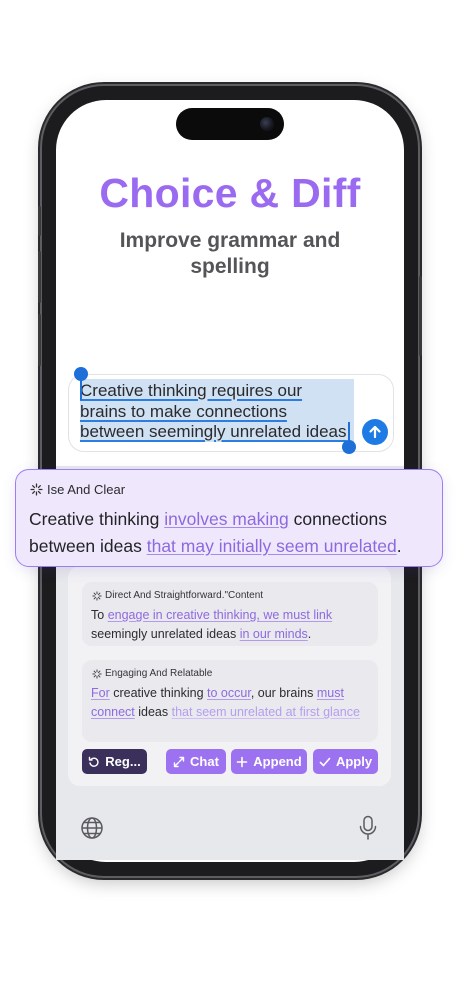  I want to click on power-button, so click(420, 316).